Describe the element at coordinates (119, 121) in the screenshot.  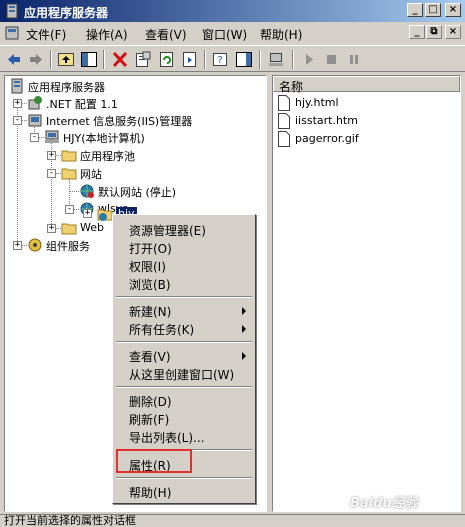
I see `tree-label-iis-manager: Internet 信息服务(IIS)管理器` at that location.